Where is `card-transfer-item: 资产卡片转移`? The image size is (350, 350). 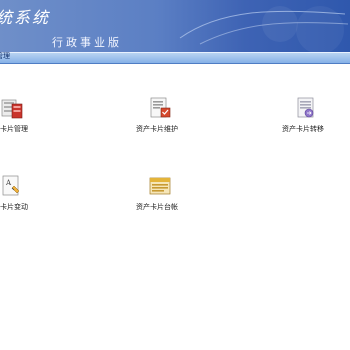
card-transfer-item: 资产卡片转移 is located at coordinates (316, 121).